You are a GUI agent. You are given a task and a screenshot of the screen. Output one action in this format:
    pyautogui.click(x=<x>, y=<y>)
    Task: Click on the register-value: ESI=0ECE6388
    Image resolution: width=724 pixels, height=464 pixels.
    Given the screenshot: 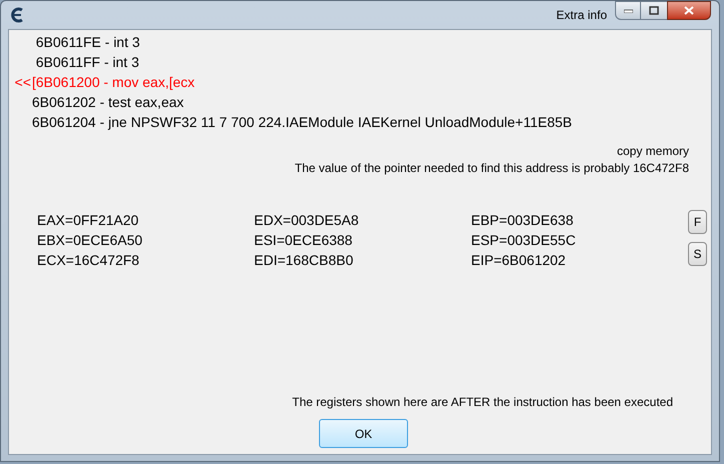 What is the action you would take?
    pyautogui.click(x=304, y=240)
    